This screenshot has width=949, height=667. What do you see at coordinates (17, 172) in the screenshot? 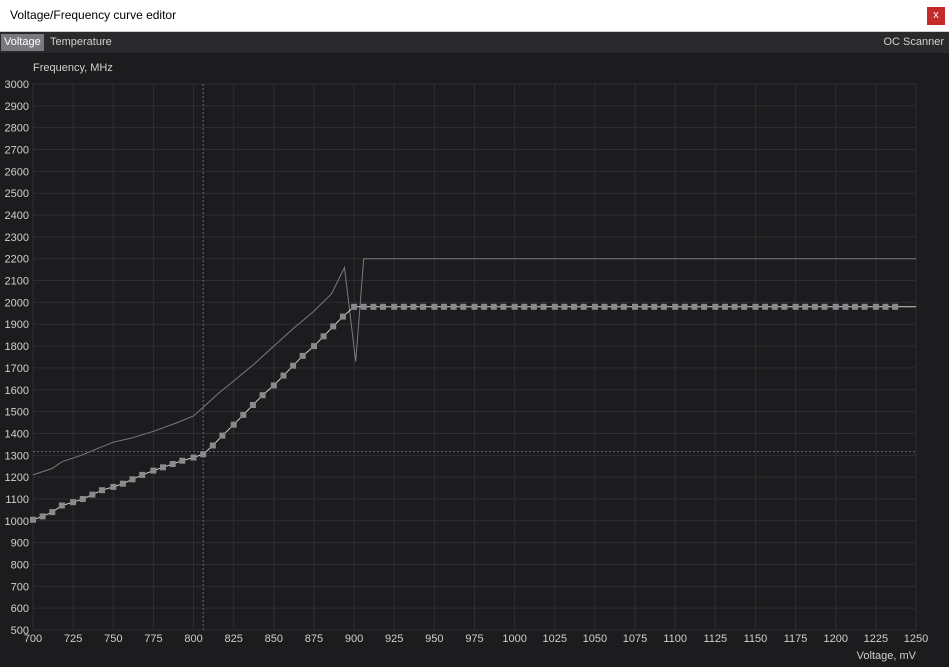
I see `y-tick-label: 2600` at bounding box center [17, 172].